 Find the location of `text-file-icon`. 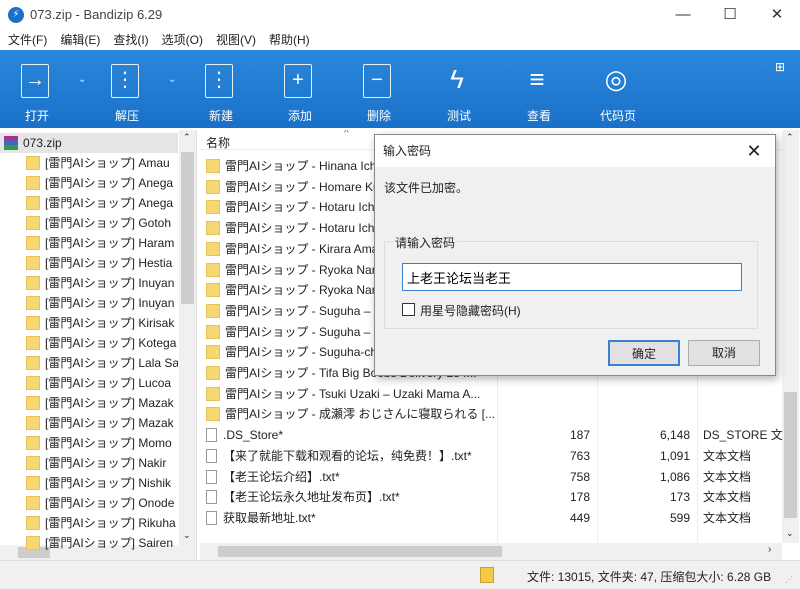

text-file-icon is located at coordinates (211, 476).